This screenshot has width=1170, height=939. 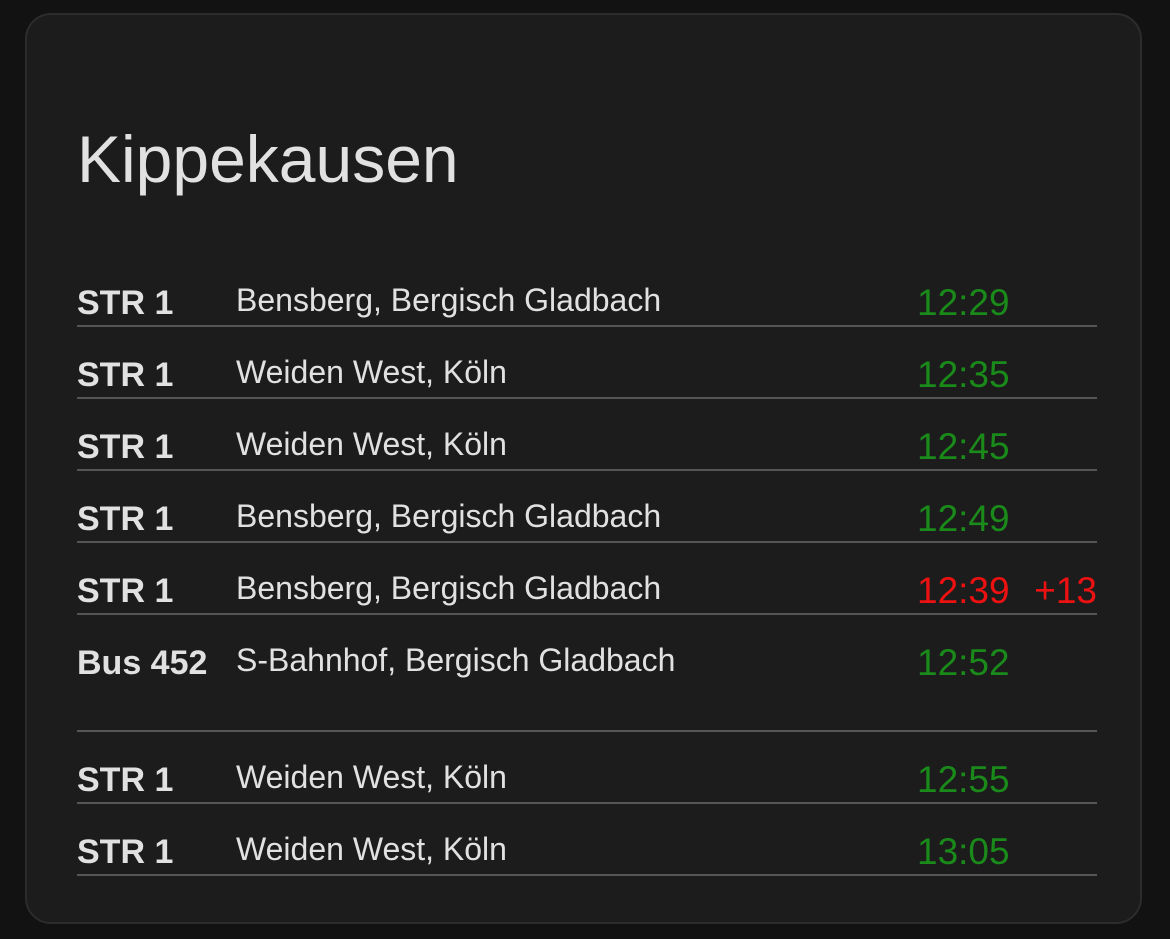 I want to click on departure-time: 12:55, so click(x=963, y=779).